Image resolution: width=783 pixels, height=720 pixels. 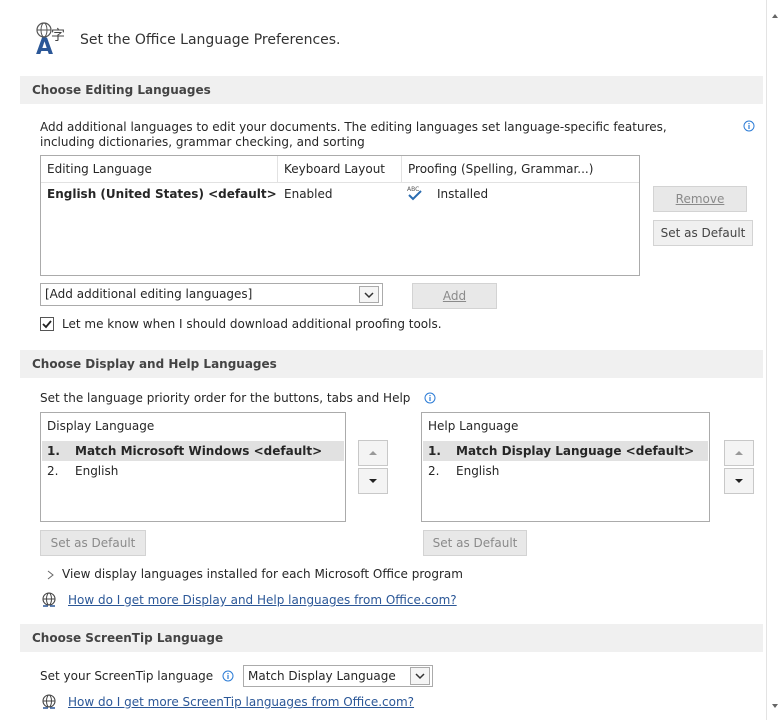 I want to click on set-as-default-editing-button: Set as Default, so click(x=703, y=233).